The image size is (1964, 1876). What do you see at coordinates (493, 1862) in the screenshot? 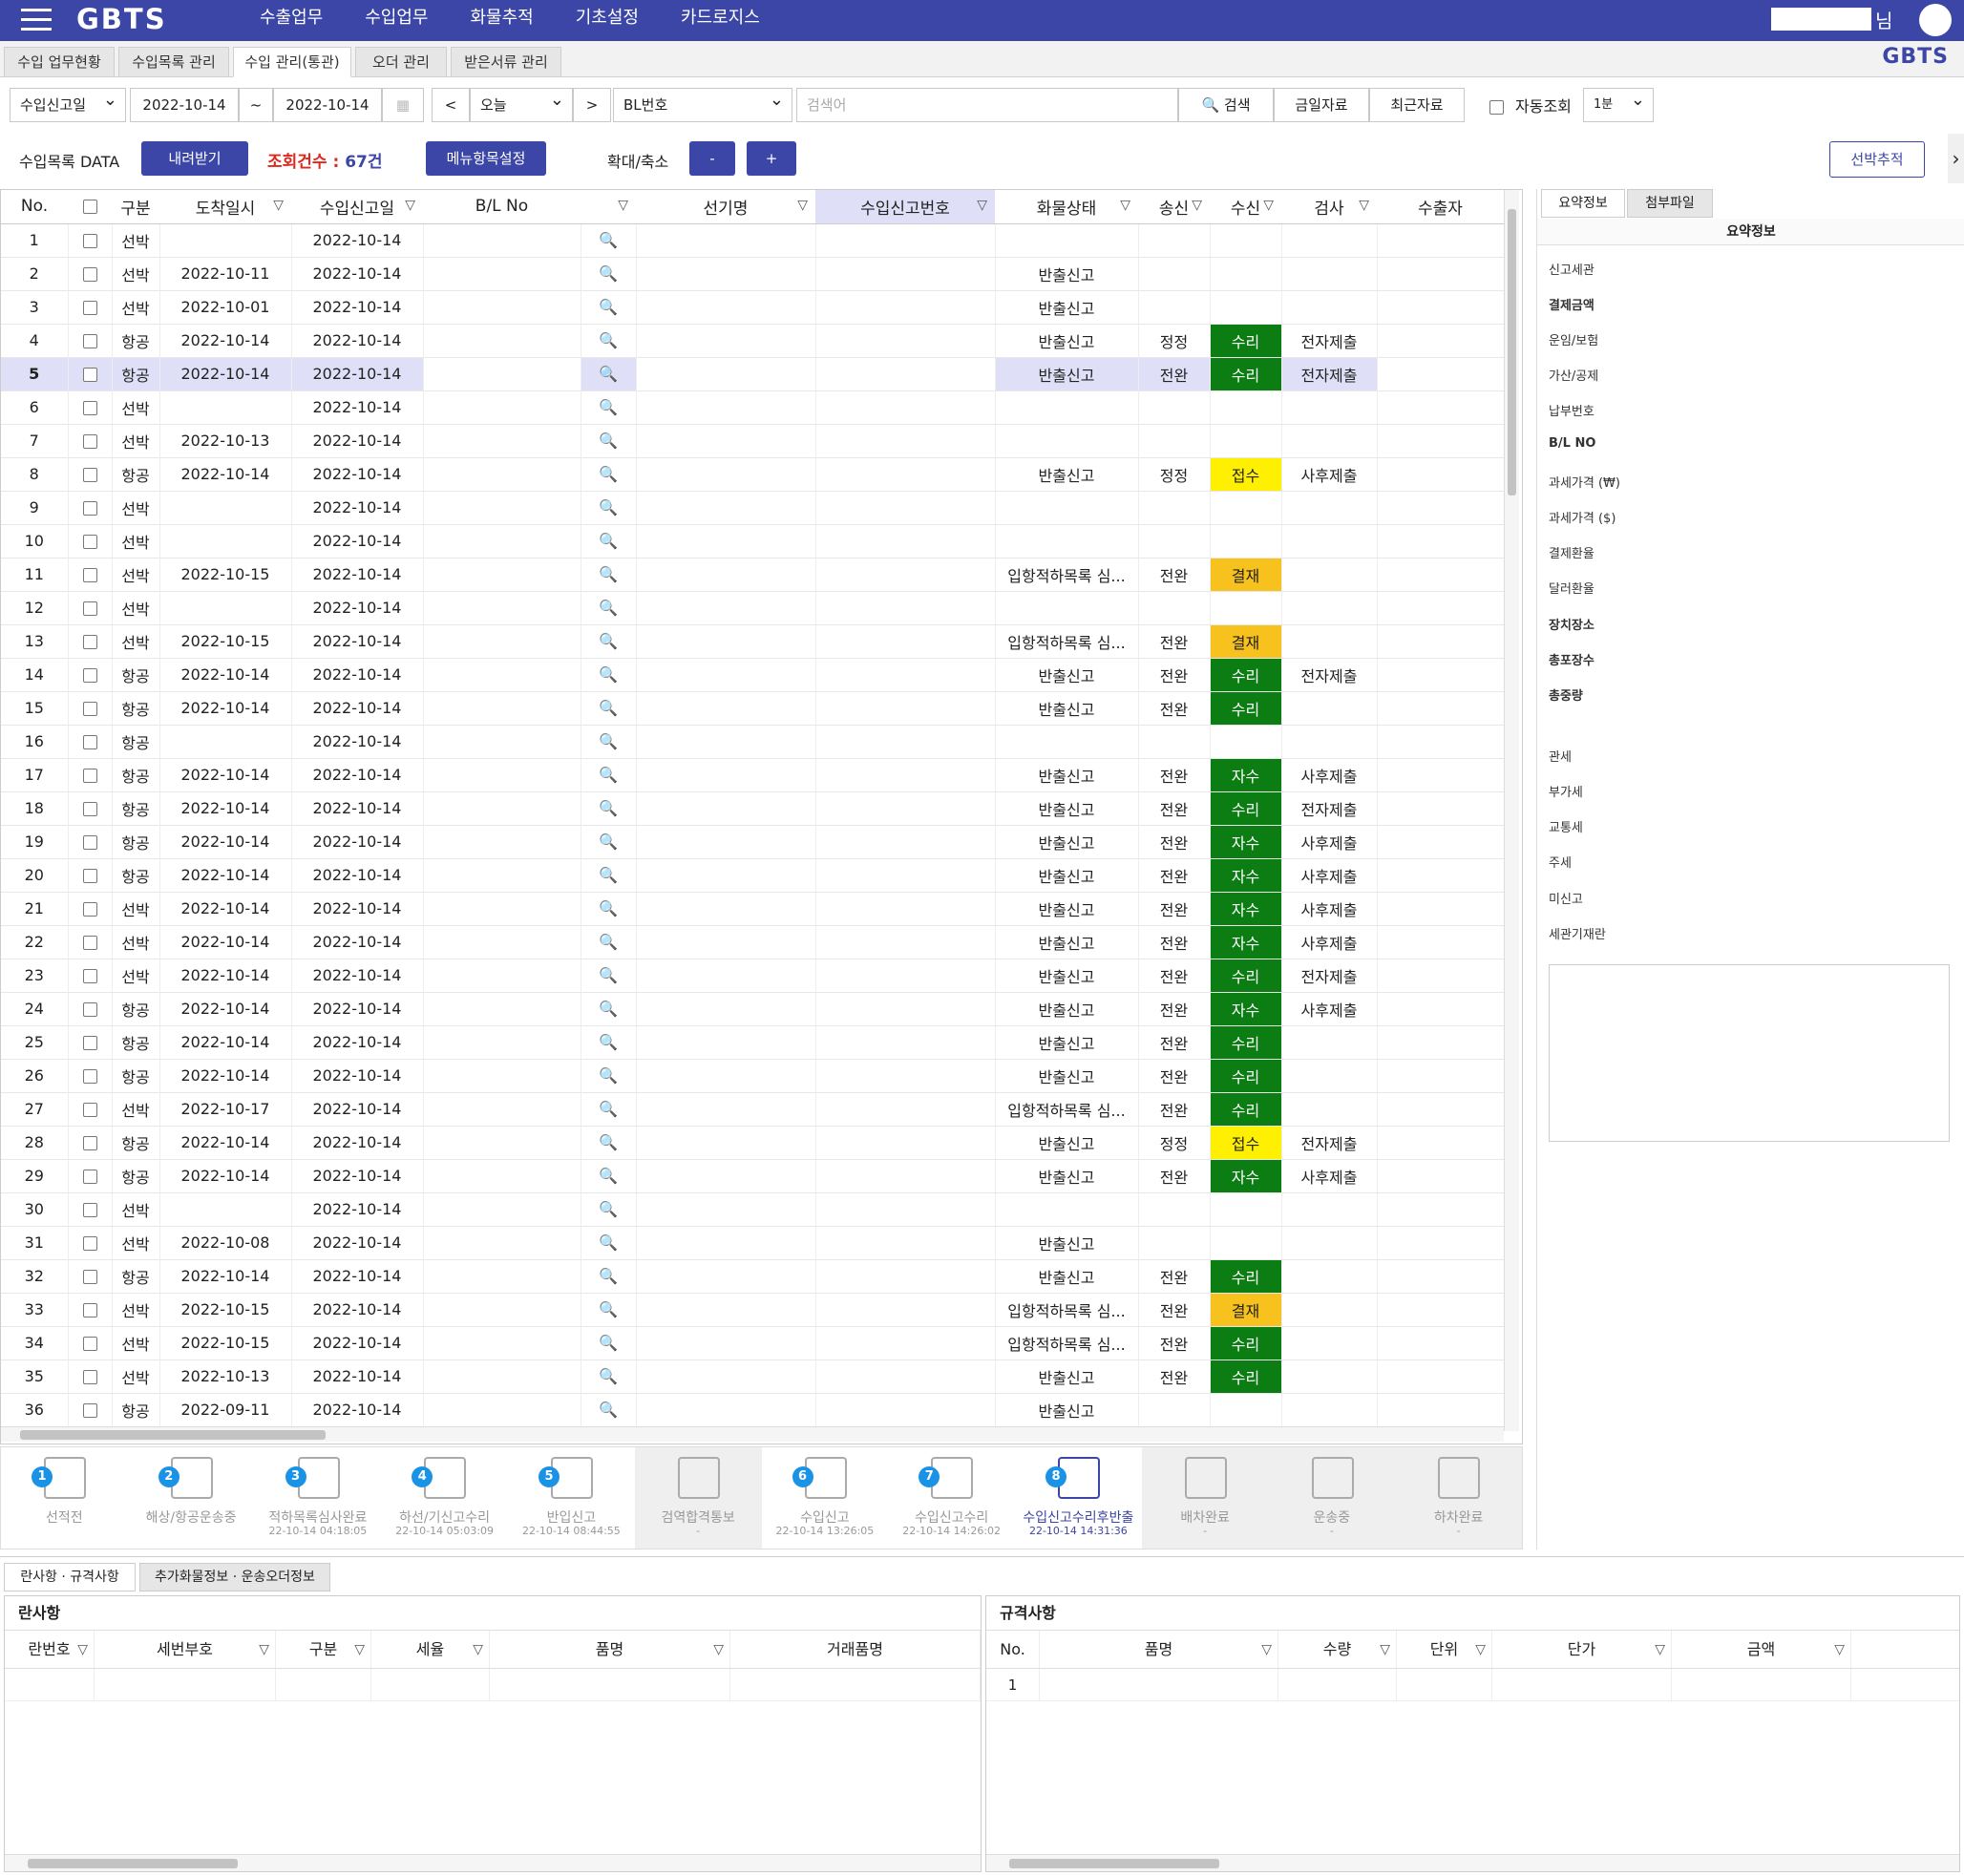
I see `item-horizontal-scrollbar` at bounding box center [493, 1862].